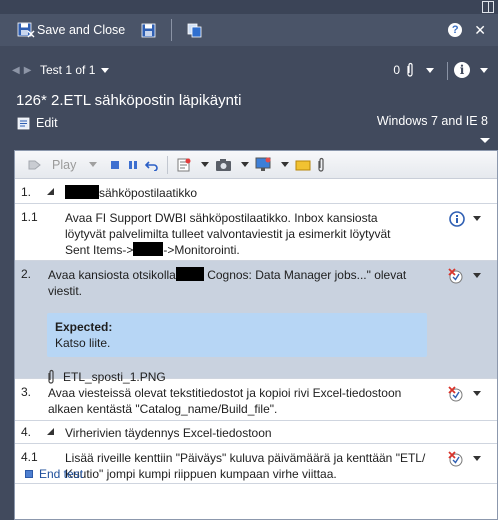 This screenshot has height=520, width=498. What do you see at coordinates (47, 123) in the screenshot?
I see `edit-label: Edit` at bounding box center [47, 123].